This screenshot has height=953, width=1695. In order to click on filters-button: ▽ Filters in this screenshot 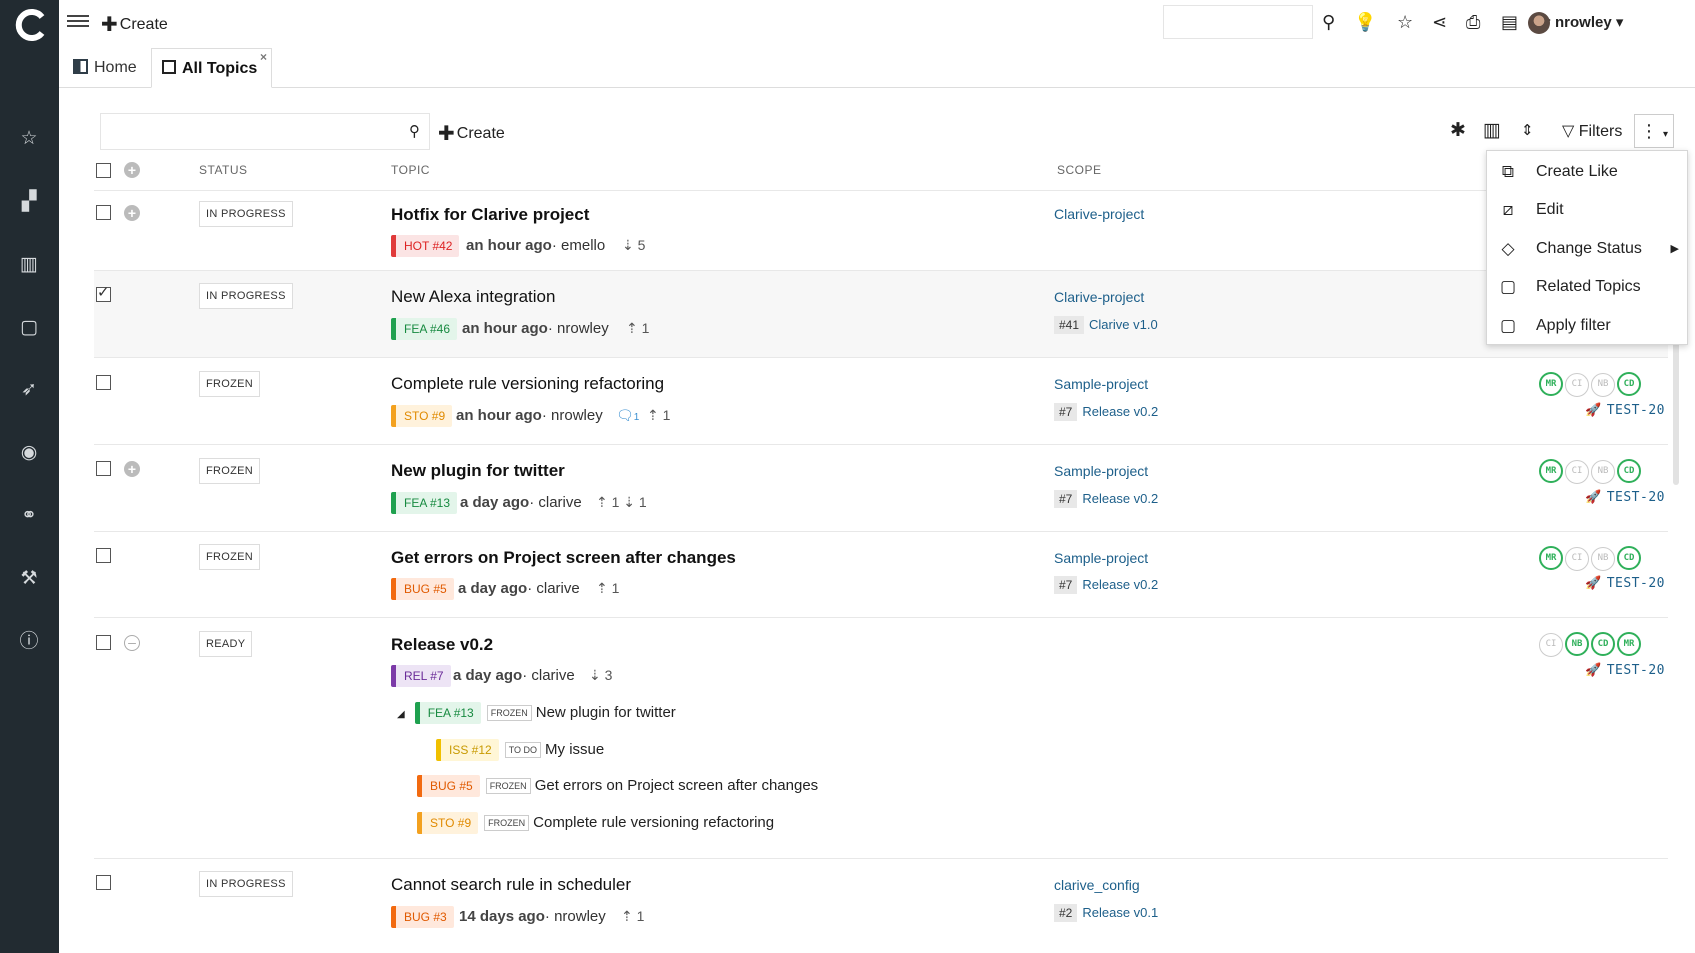, I will do `click(1592, 131)`.